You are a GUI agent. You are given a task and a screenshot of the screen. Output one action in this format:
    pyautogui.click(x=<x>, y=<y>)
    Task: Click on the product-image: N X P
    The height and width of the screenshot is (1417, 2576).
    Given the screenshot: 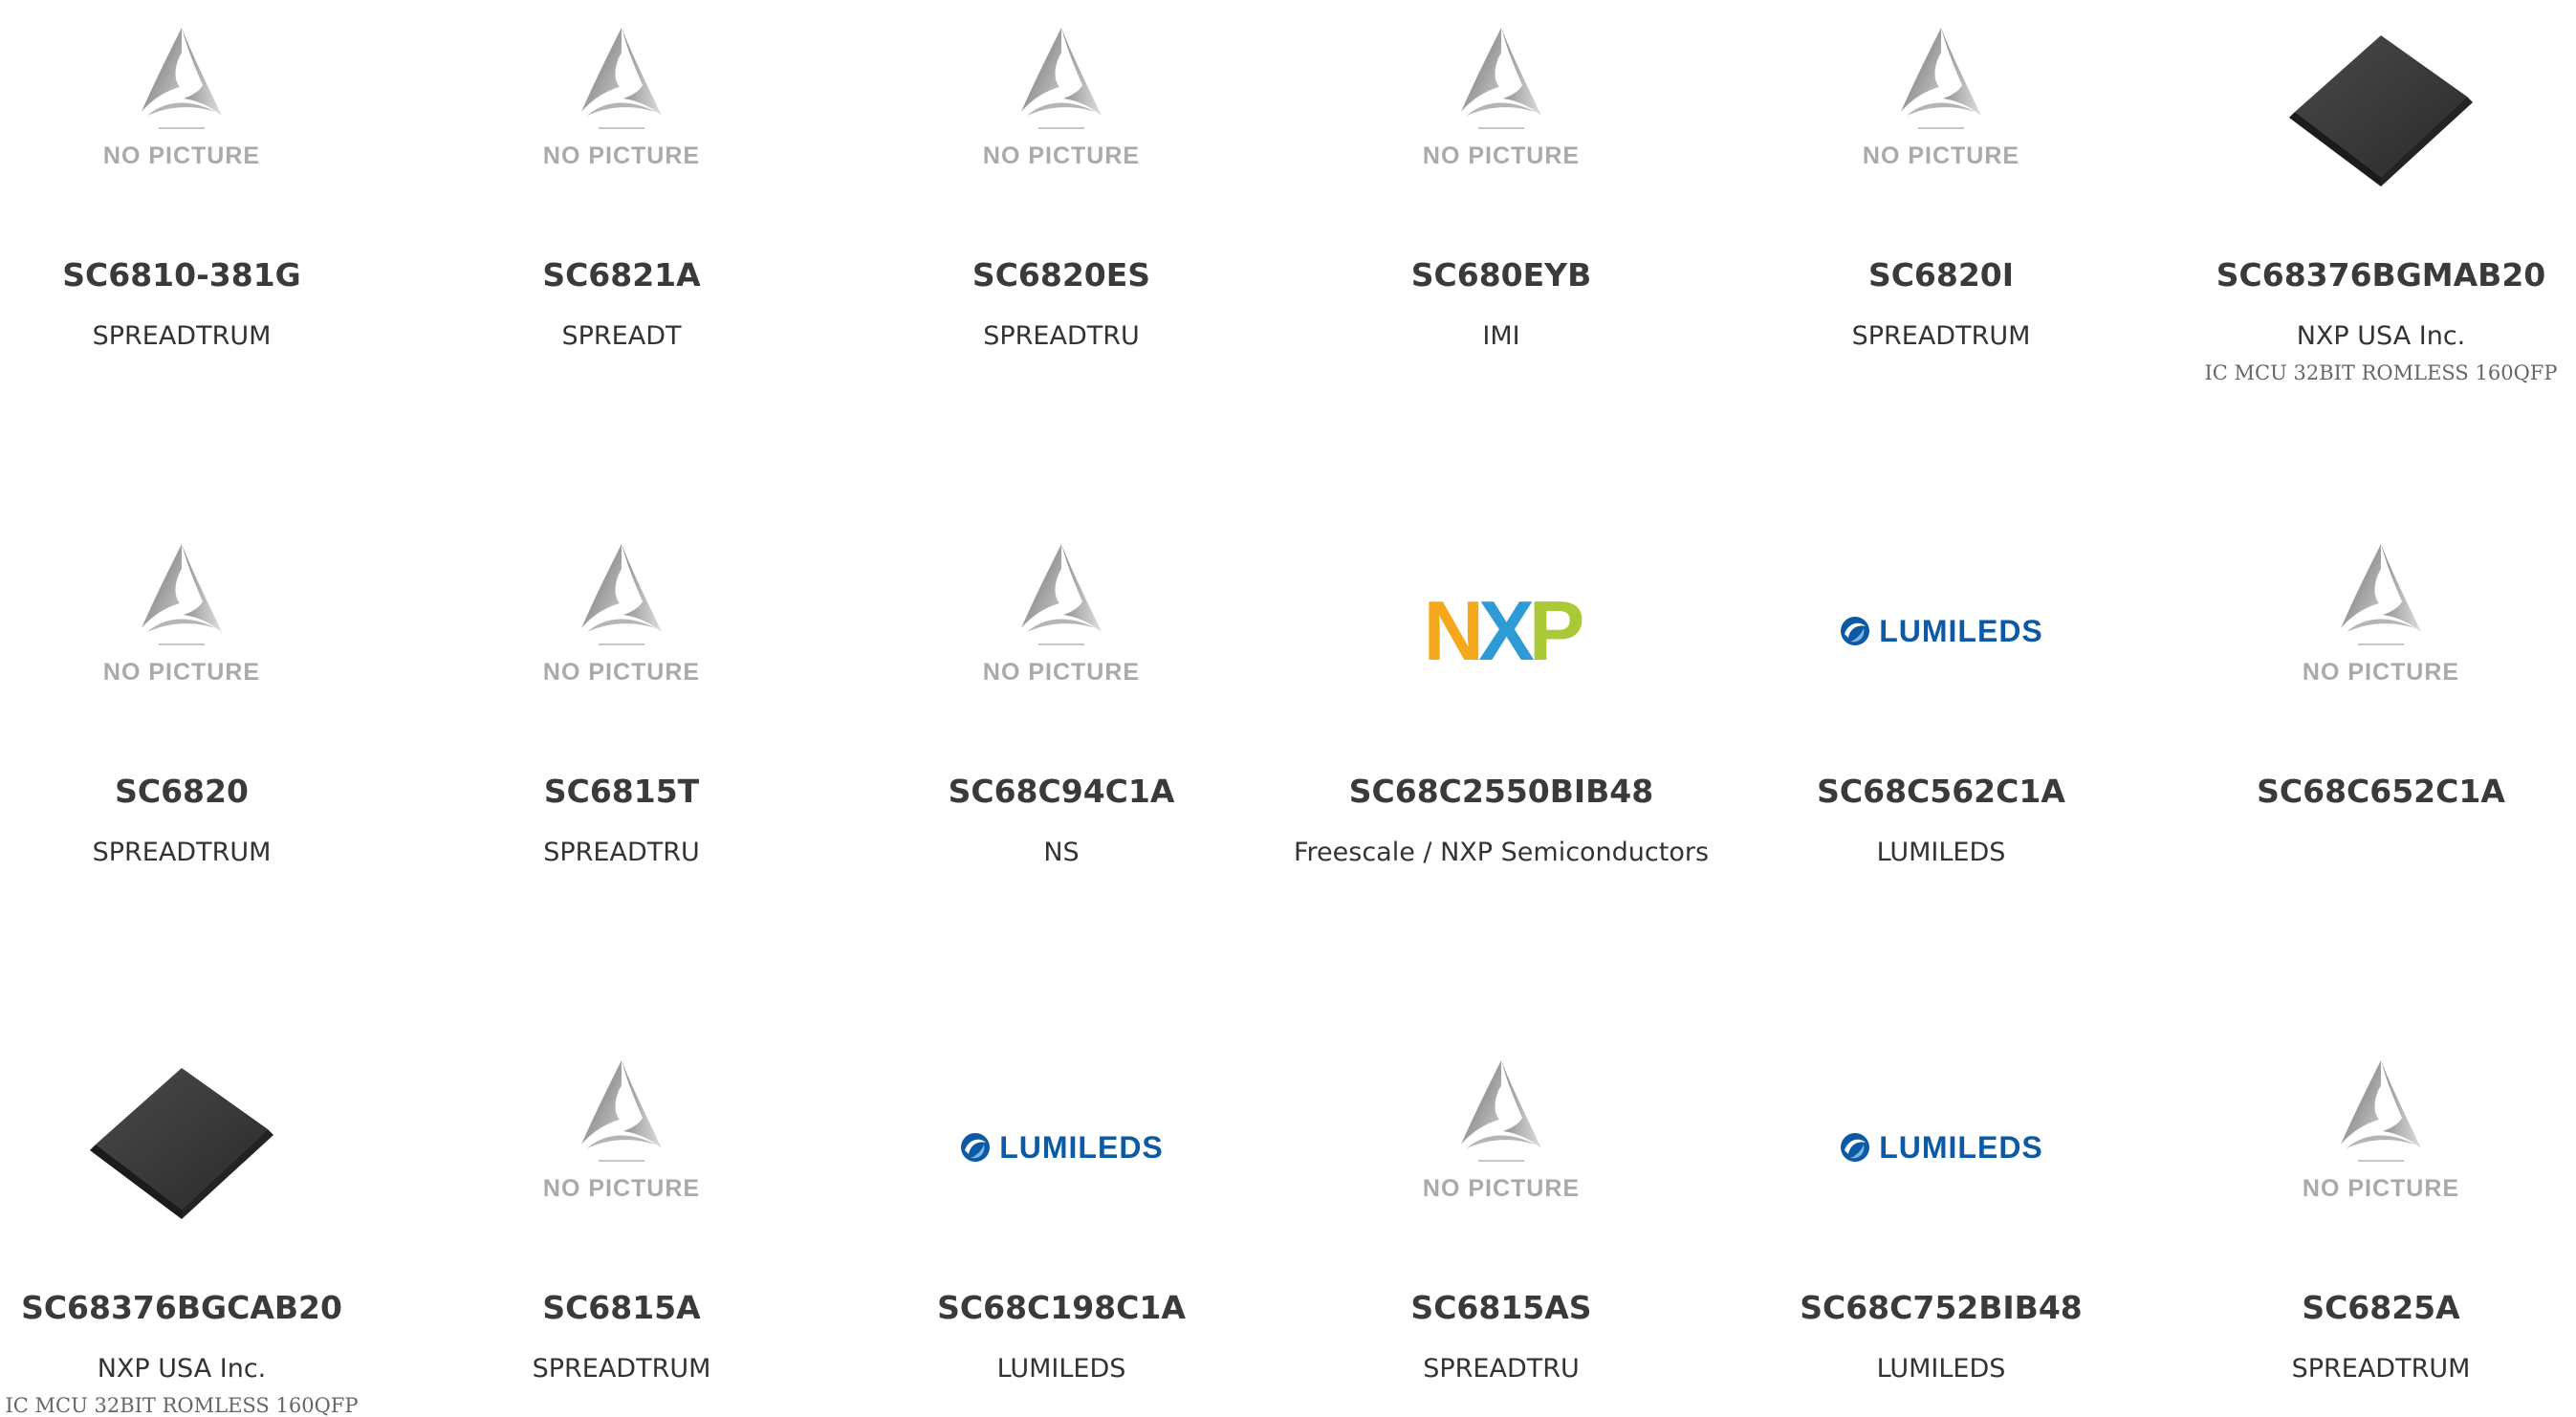 What is the action you would take?
    pyautogui.click(x=1501, y=631)
    